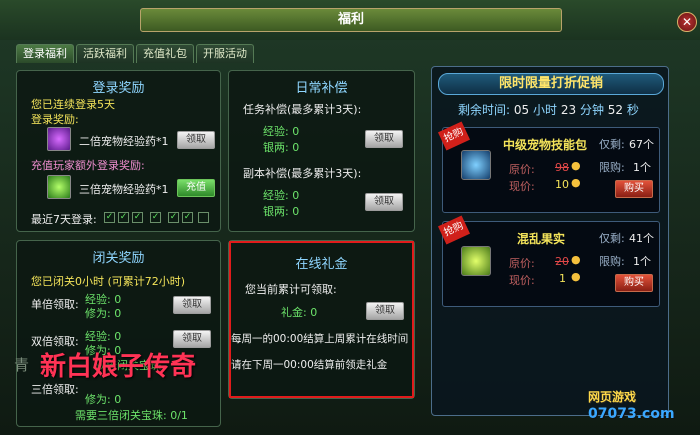 The image size is (700, 435). Describe the element at coordinates (187, 217) in the screenshot. I see `day6-check: ✓` at that location.